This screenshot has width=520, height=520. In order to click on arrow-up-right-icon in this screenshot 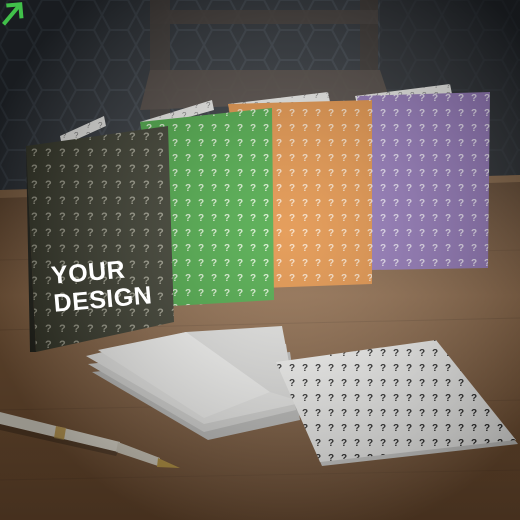, I will do `click(13, 14)`.